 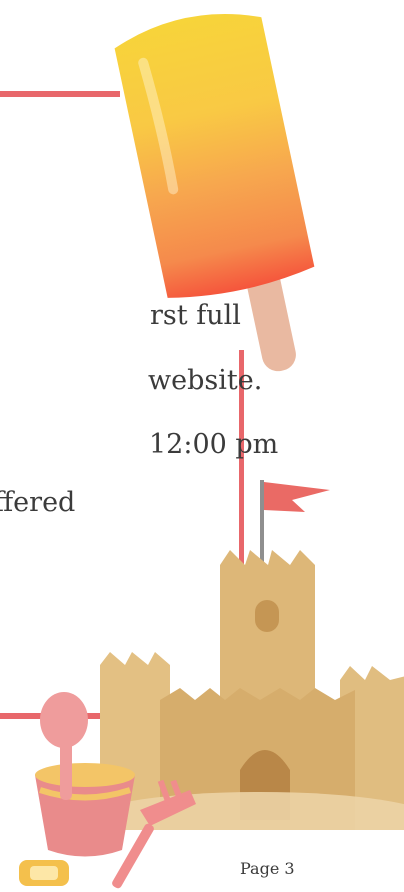 What do you see at coordinates (154, 834) in the screenshot?
I see `rake-illustration` at bounding box center [154, 834].